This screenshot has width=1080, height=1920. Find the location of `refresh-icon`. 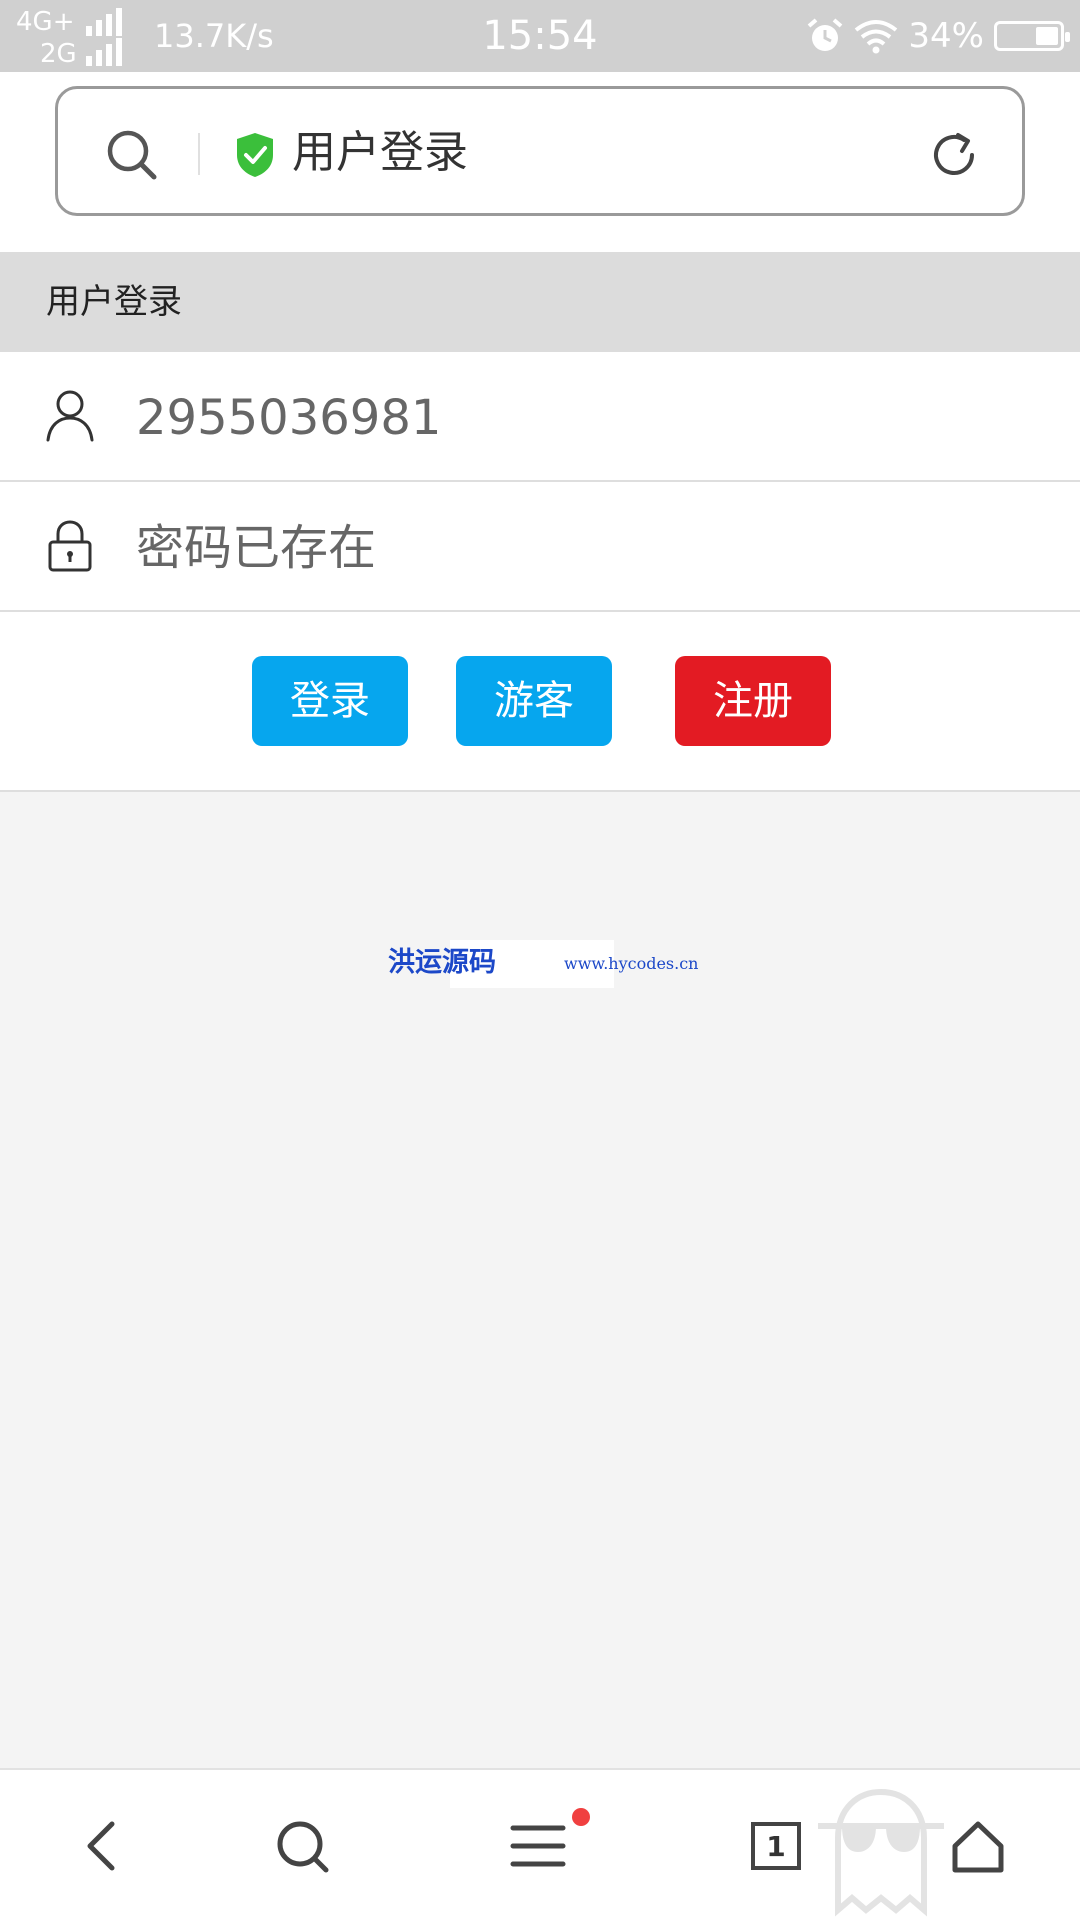

refresh-icon is located at coordinates (954, 155).